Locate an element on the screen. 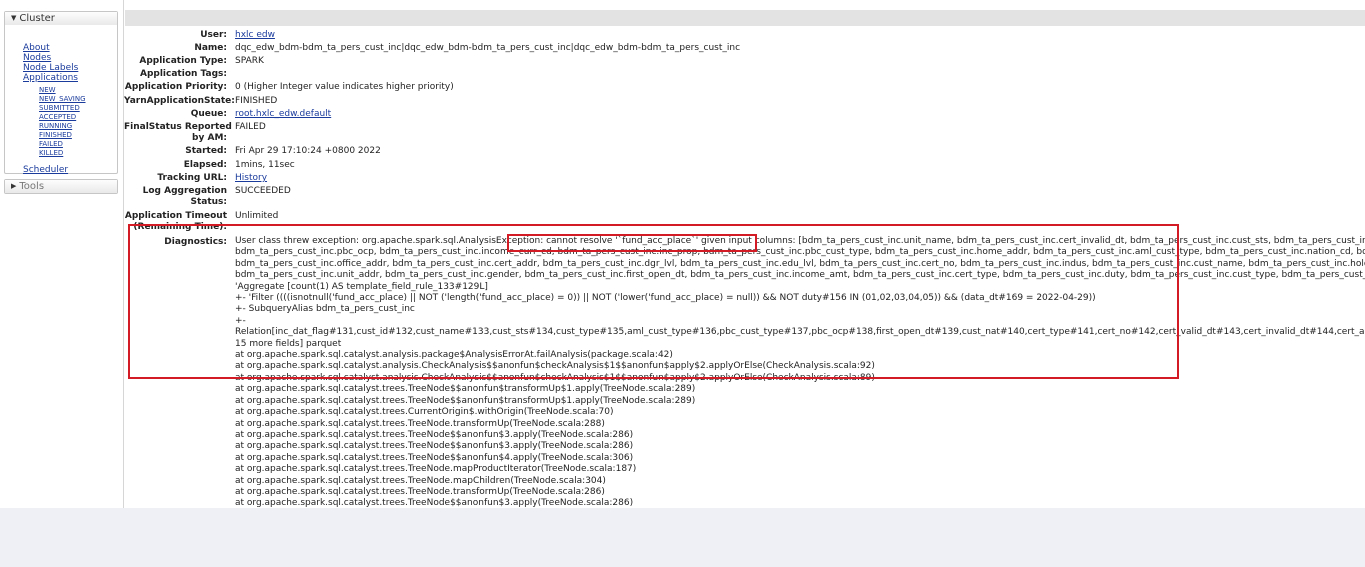 The image size is (1365, 567). final-status-label-line2: by AM: is located at coordinates (209, 138).